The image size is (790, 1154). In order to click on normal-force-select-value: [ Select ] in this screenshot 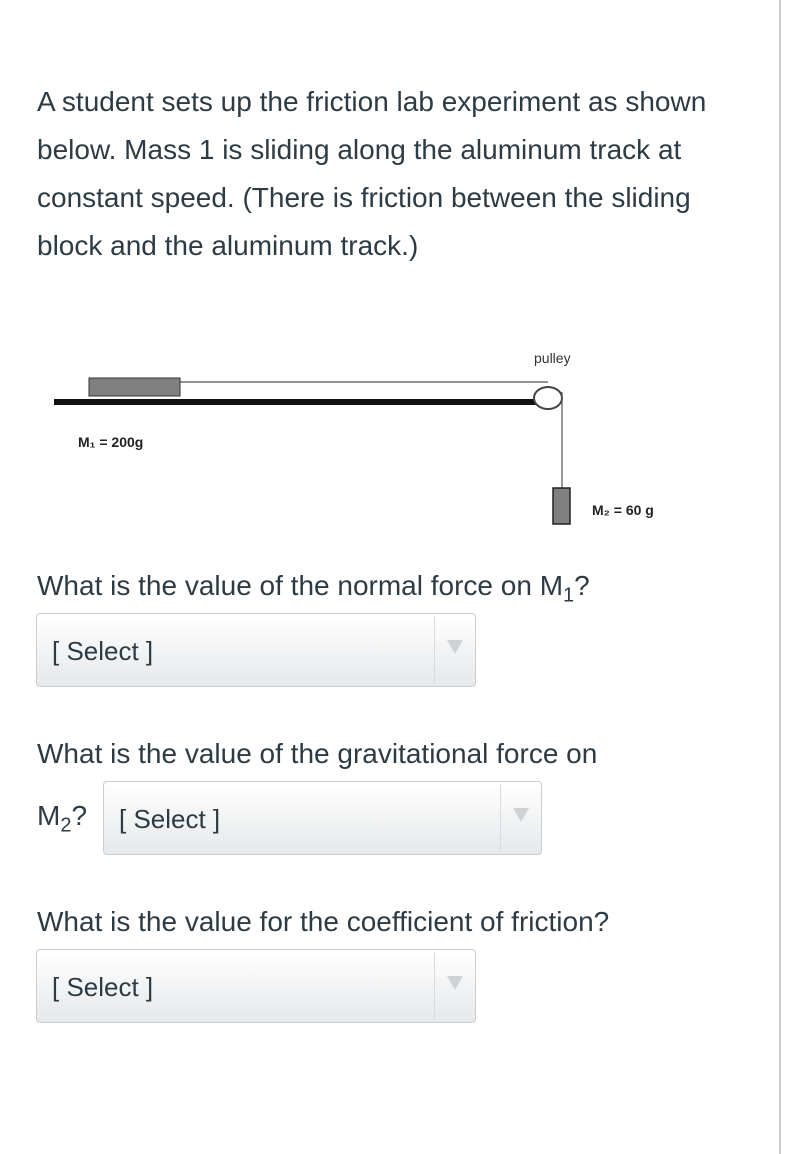, I will do `click(103, 651)`.